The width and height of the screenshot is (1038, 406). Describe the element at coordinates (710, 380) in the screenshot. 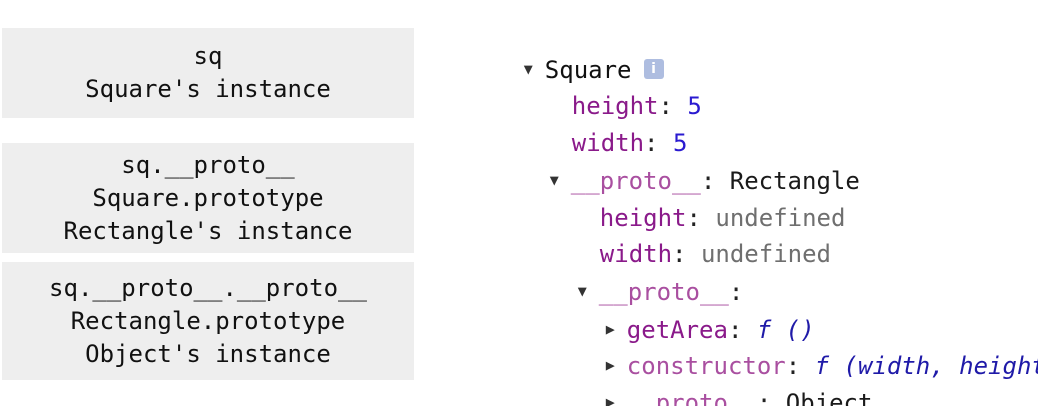

I see `tree-row-proto-object: ▶ __proto__: Object` at that location.